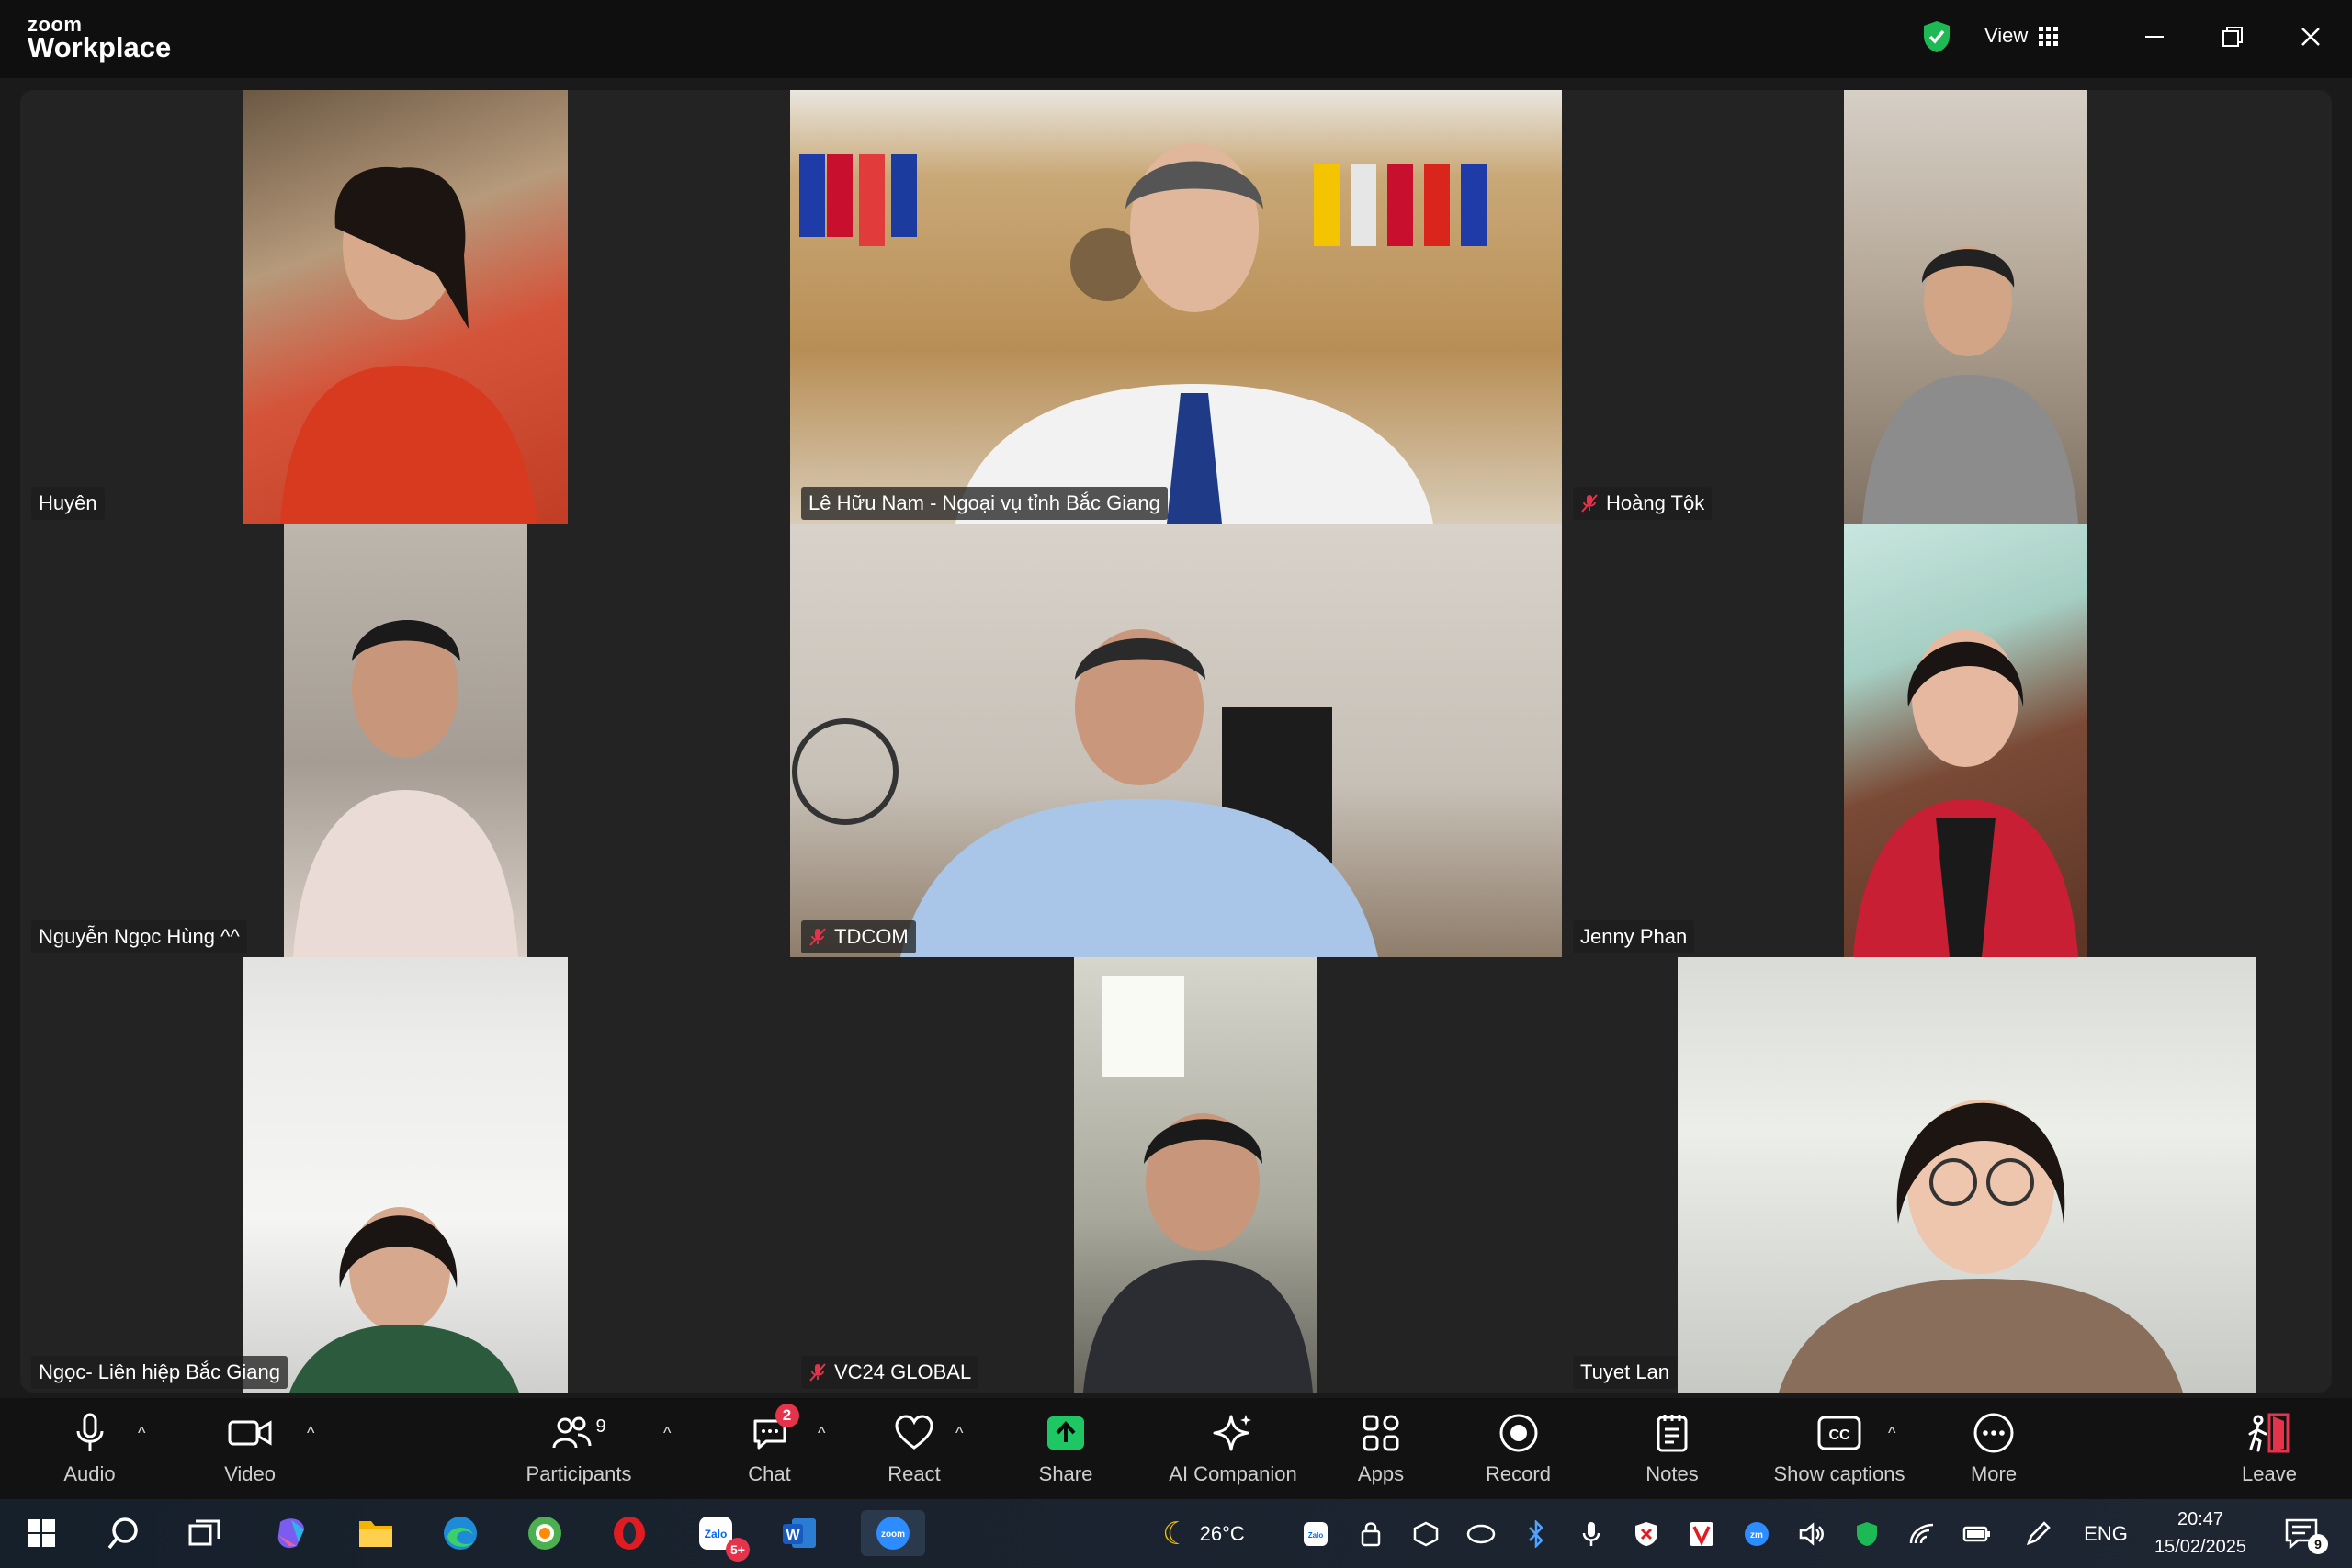 This screenshot has height=1568, width=2352. What do you see at coordinates (600, 1427) in the screenshot?
I see `participants-count: 9` at bounding box center [600, 1427].